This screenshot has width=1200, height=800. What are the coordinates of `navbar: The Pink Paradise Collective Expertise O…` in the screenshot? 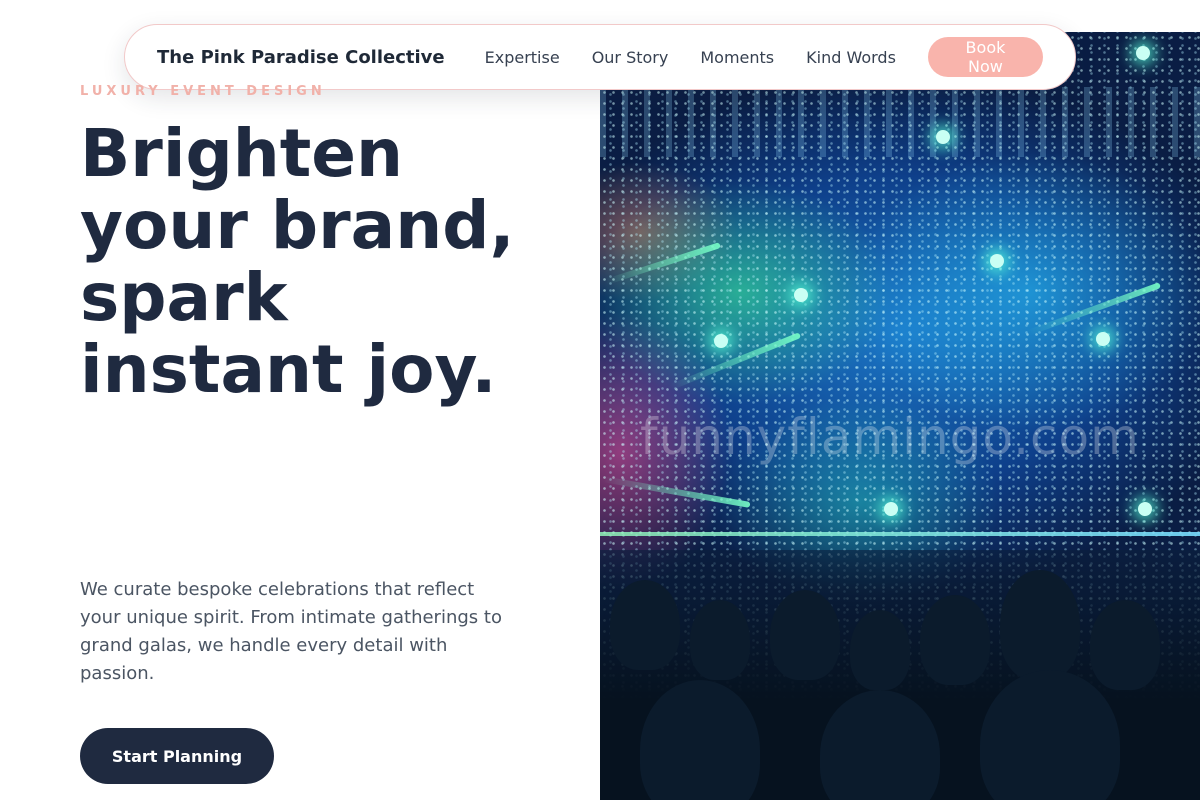 It's located at (600, 57).